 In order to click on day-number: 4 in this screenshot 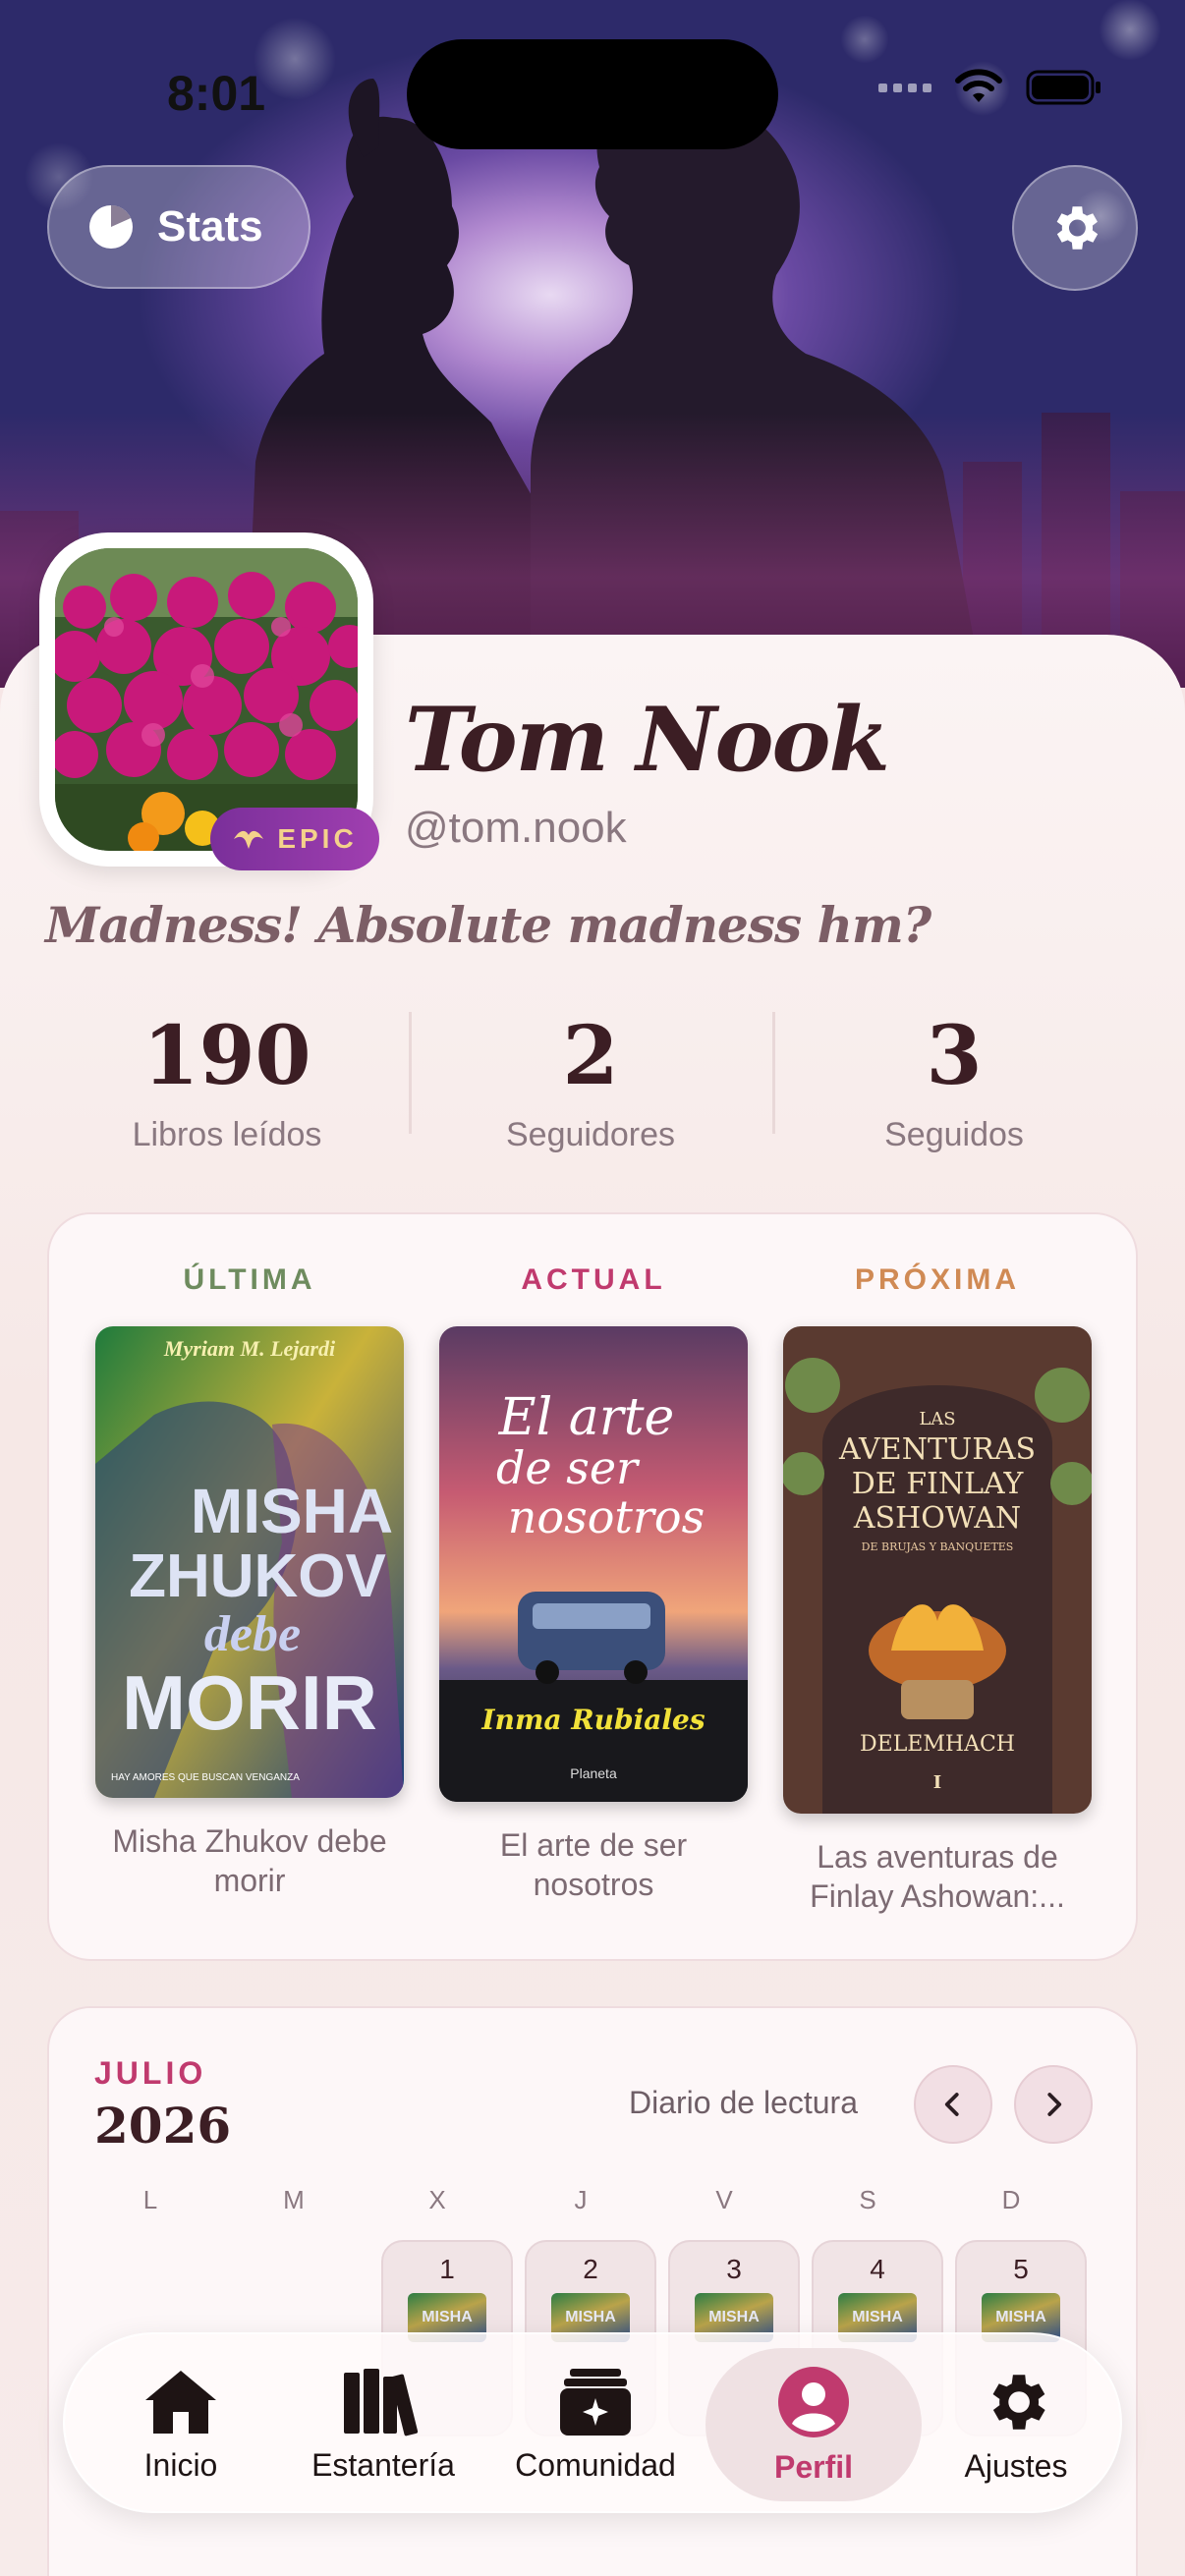, I will do `click(878, 2269)`.